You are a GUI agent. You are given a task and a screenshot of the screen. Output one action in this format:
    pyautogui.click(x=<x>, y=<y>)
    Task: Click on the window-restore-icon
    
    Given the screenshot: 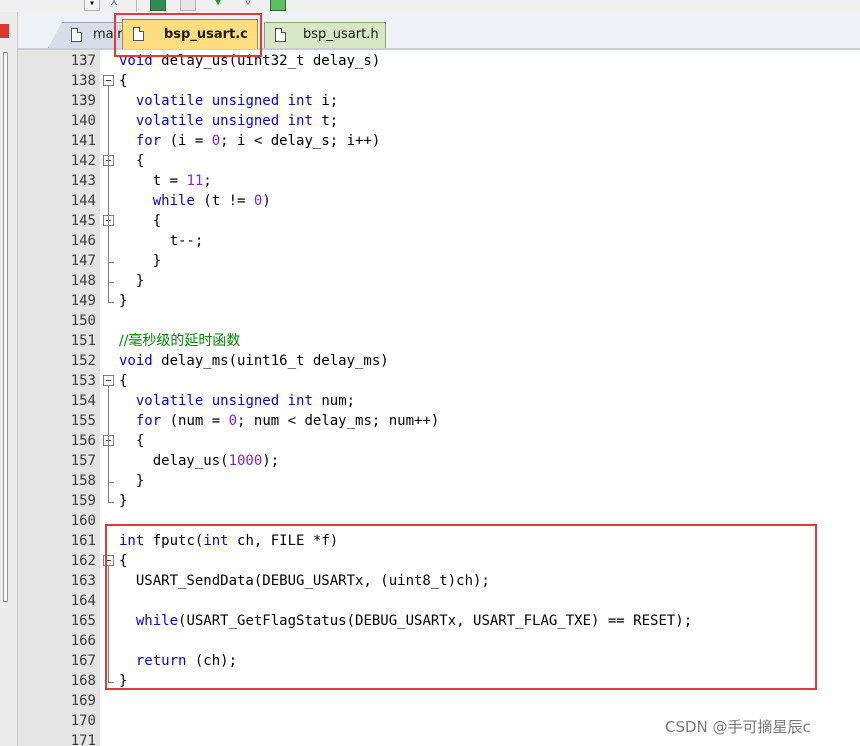 What is the action you would take?
    pyautogui.click(x=188, y=5)
    